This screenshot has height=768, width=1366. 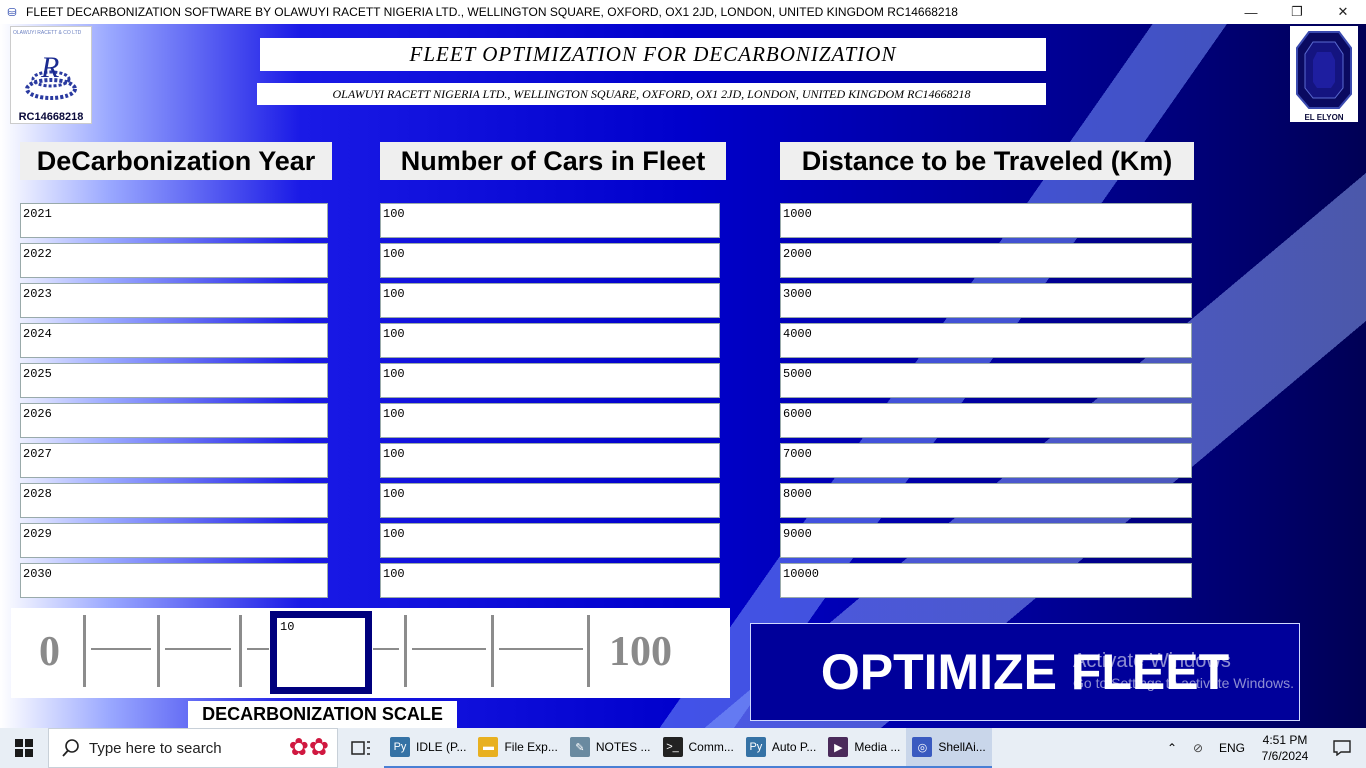 I want to click on start-button, so click(x=24, y=748).